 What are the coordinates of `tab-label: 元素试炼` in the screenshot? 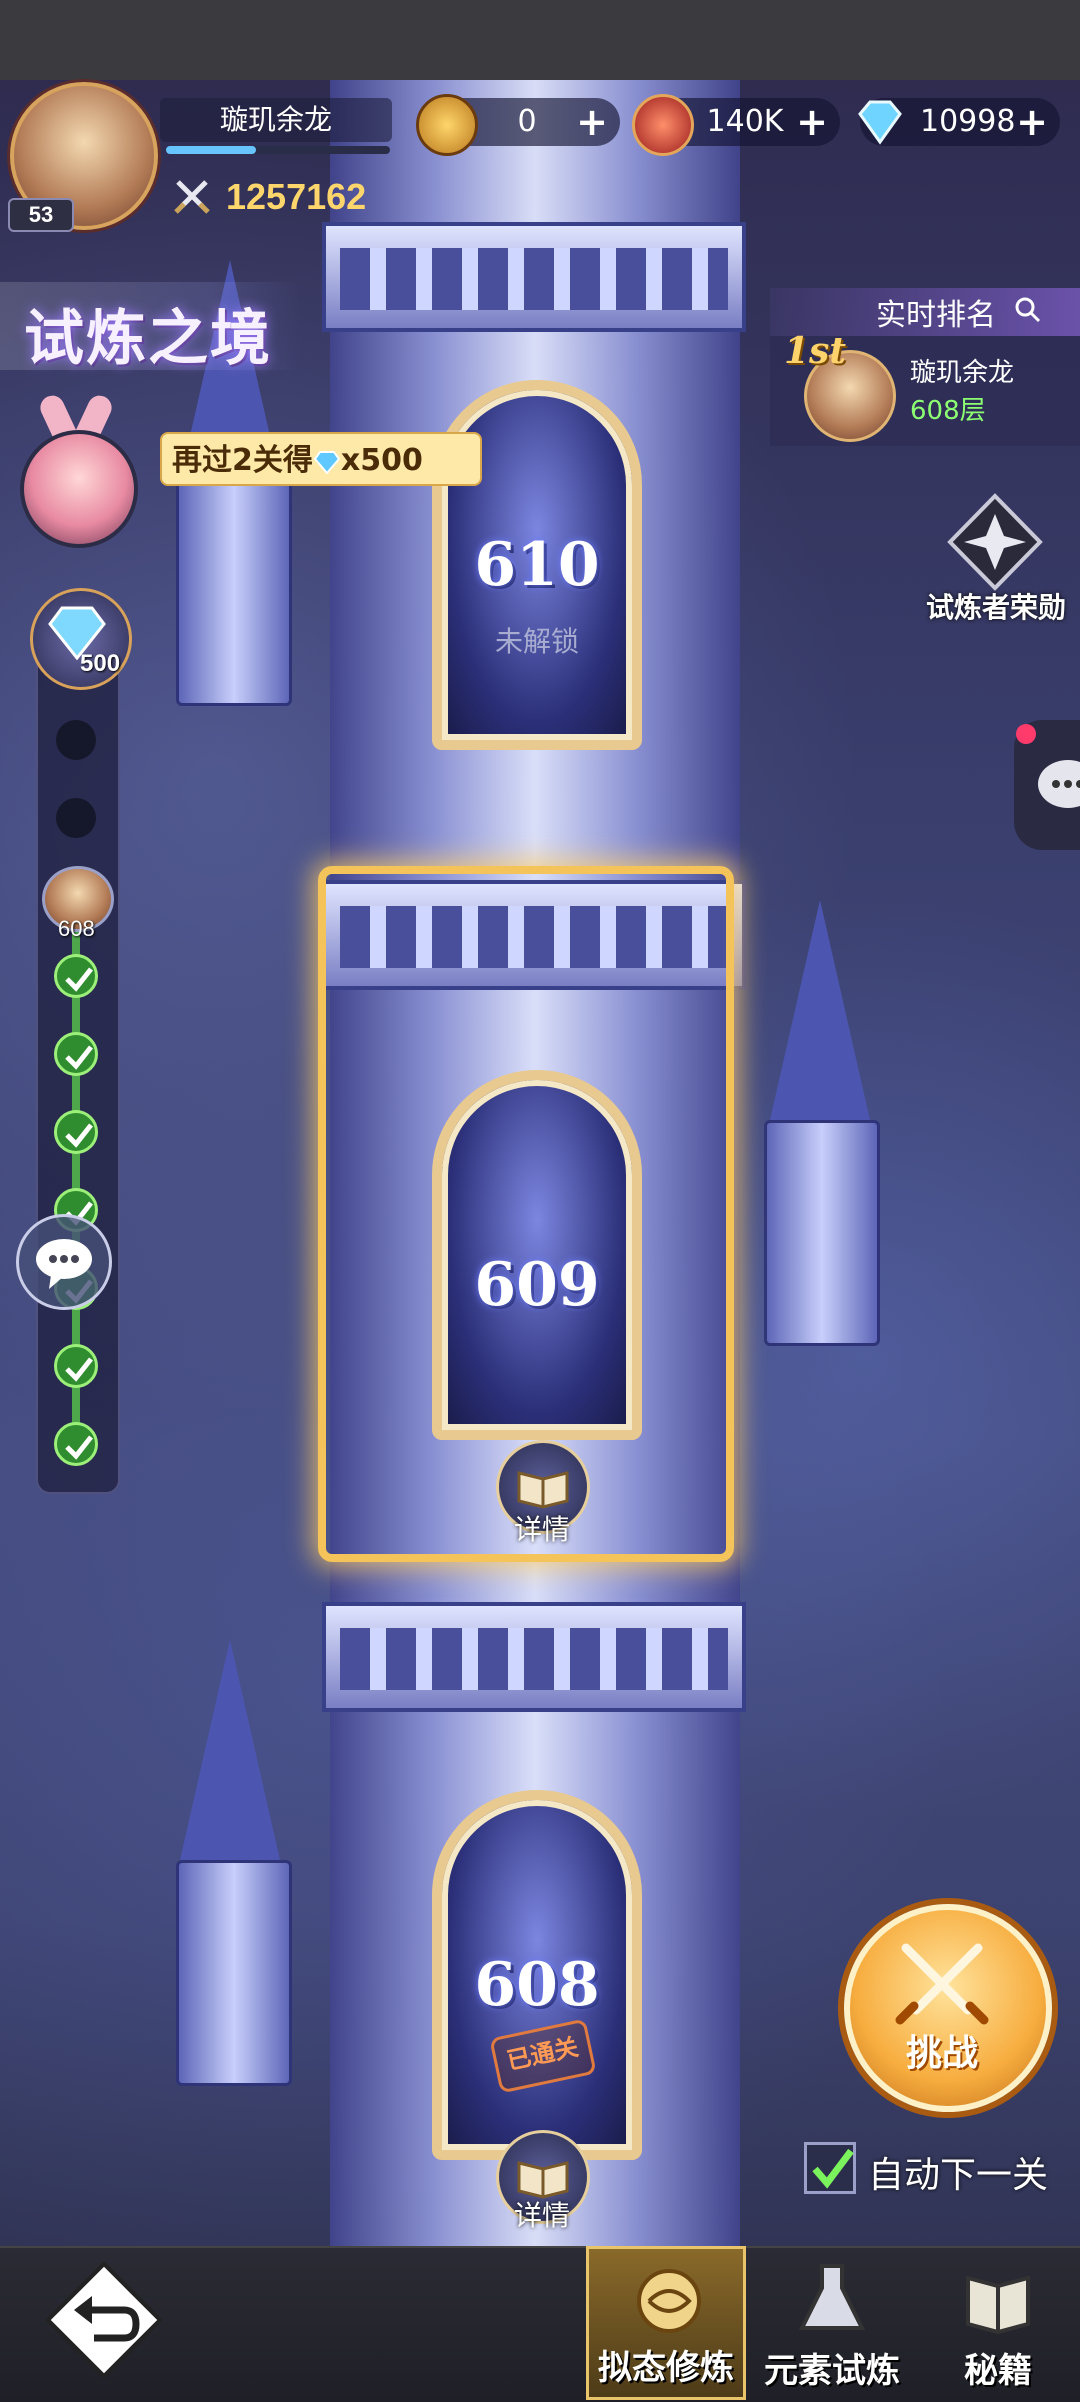 It's located at (832, 2371).